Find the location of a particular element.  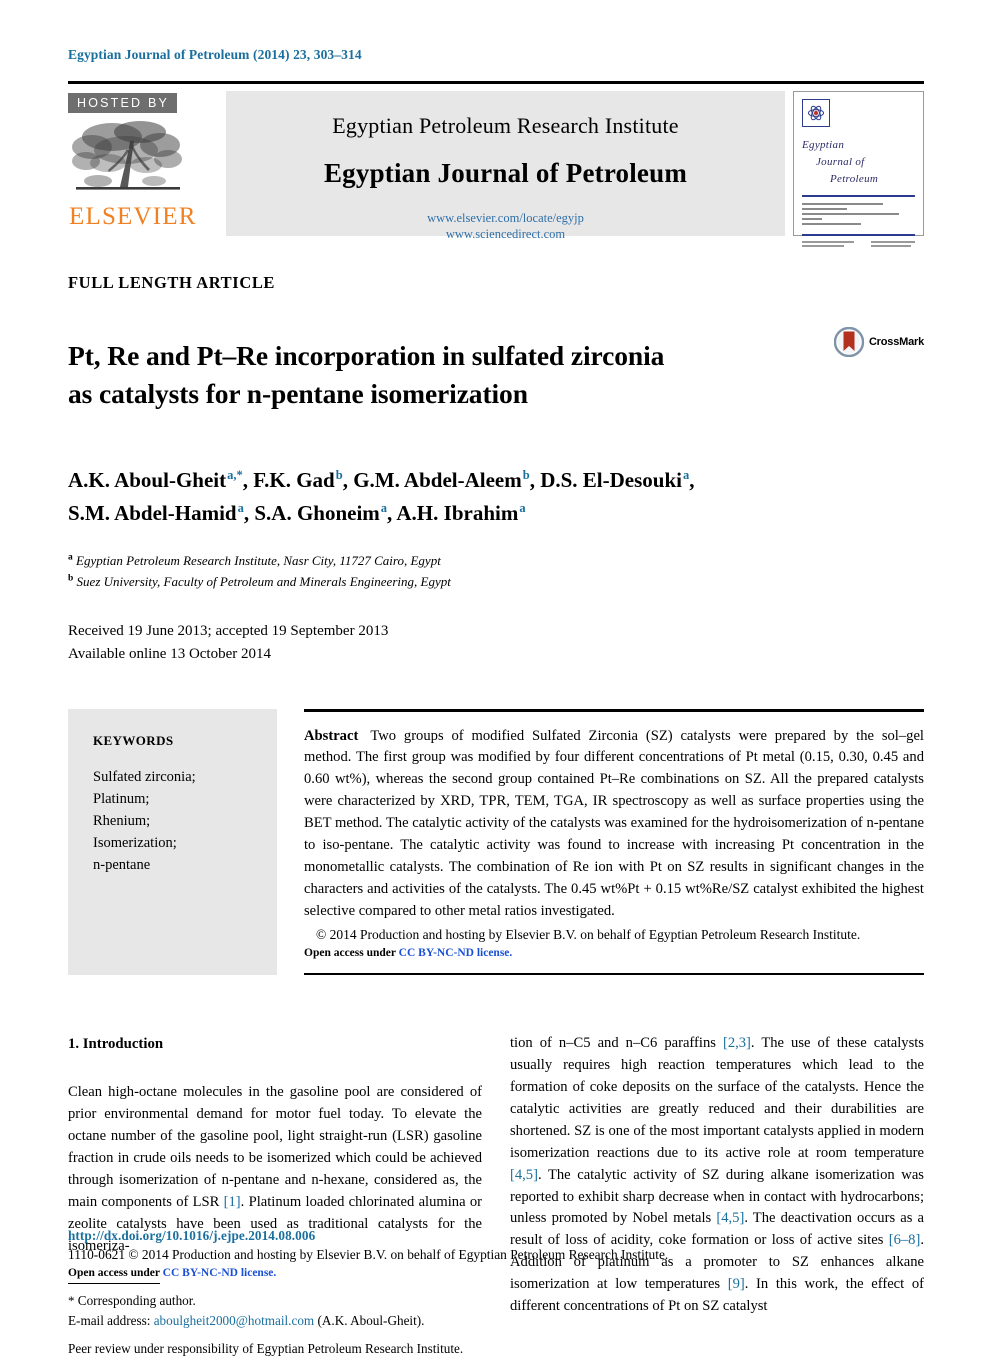

citation-link: [1] is located at coordinates (232, 1202).